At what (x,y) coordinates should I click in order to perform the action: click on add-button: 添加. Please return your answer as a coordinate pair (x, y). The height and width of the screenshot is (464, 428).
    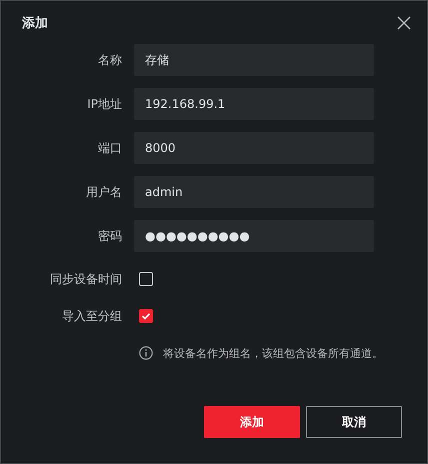
    Looking at the image, I should click on (252, 422).